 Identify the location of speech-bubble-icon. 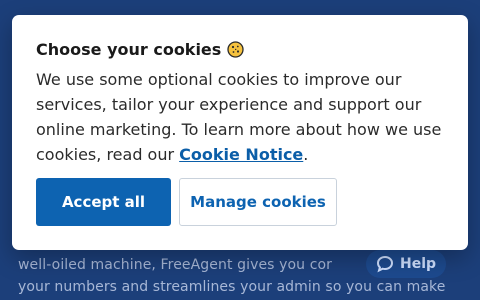
(385, 264).